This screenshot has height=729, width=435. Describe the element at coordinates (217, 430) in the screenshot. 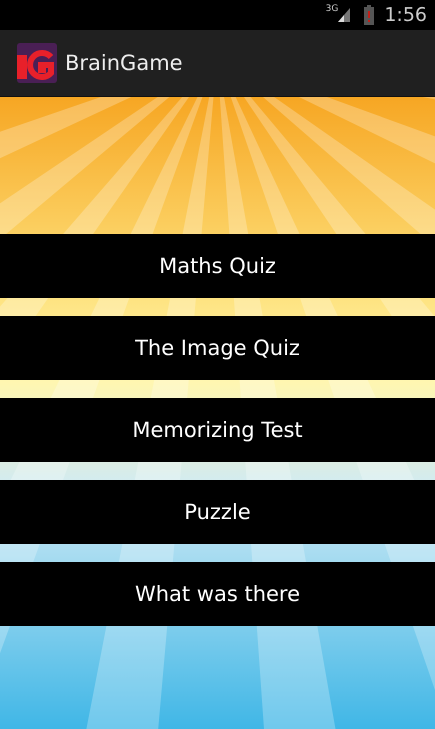

I see `menu-button: Memorizing Test` at that location.